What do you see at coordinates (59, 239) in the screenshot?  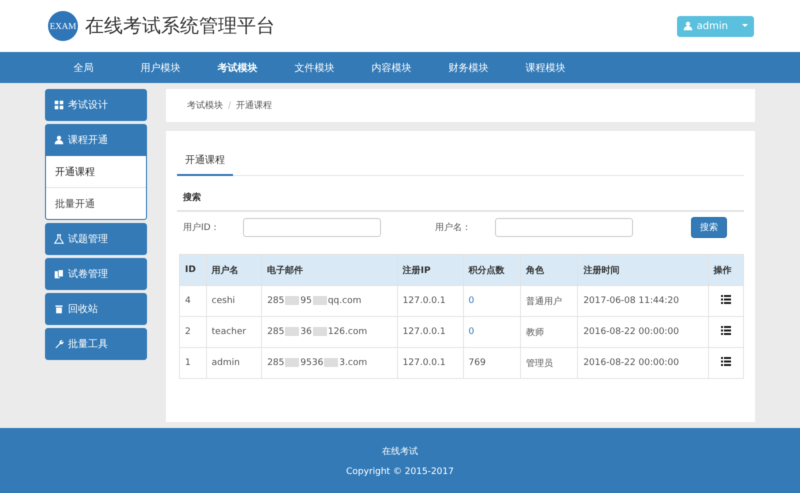 I see `flask-icon` at bounding box center [59, 239].